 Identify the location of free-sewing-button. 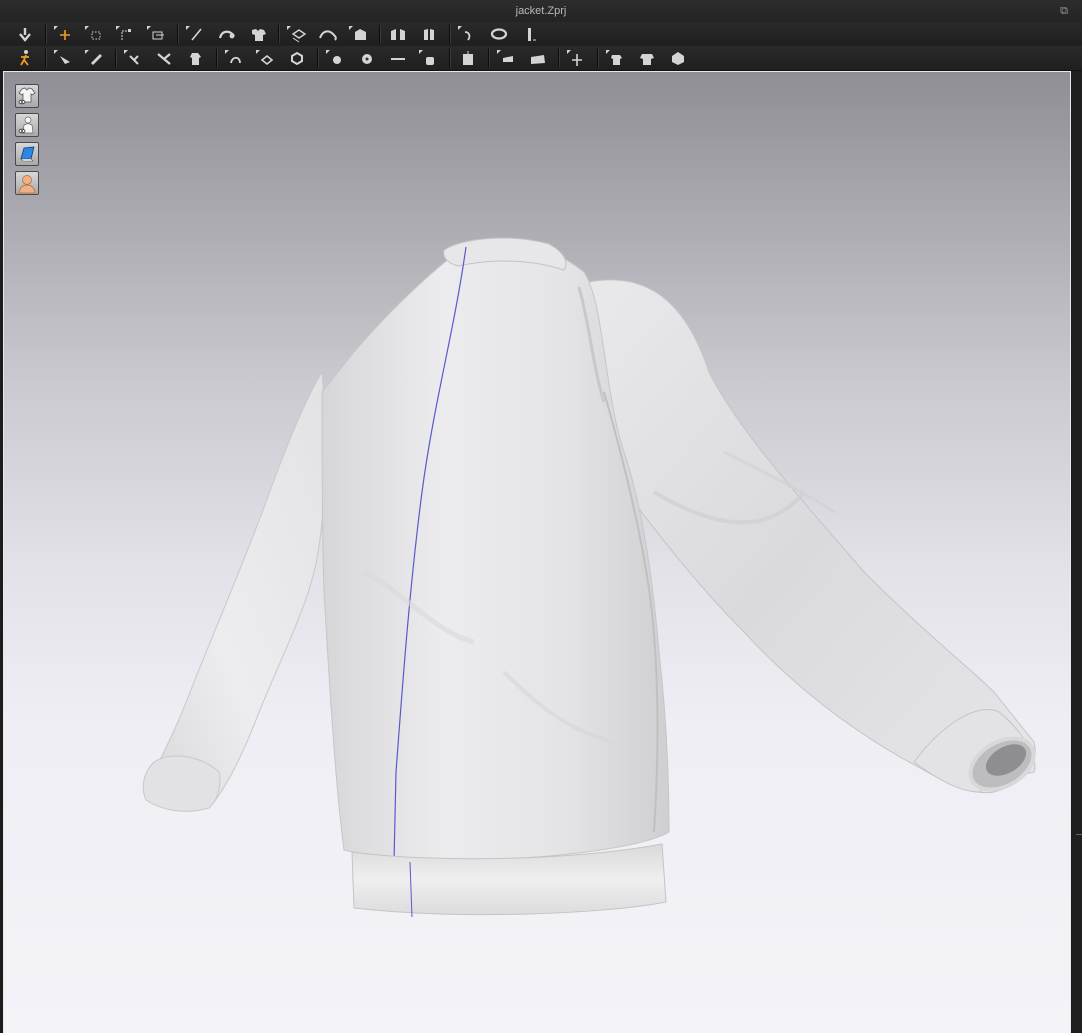
(227, 34).